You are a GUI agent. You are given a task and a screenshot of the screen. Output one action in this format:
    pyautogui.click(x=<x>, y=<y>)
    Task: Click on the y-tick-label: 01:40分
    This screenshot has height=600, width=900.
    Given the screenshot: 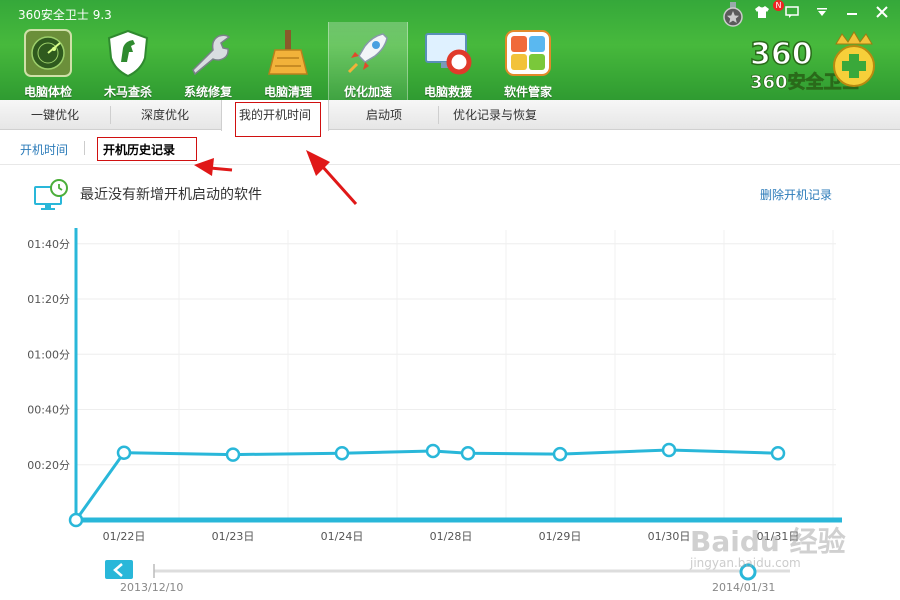 What is the action you would take?
    pyautogui.click(x=48, y=244)
    